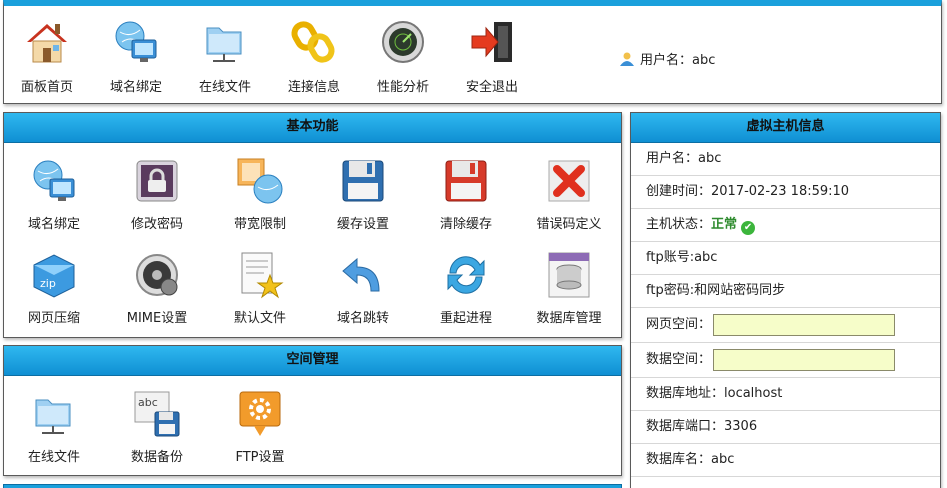  I want to click on web-space-bar, so click(804, 324).